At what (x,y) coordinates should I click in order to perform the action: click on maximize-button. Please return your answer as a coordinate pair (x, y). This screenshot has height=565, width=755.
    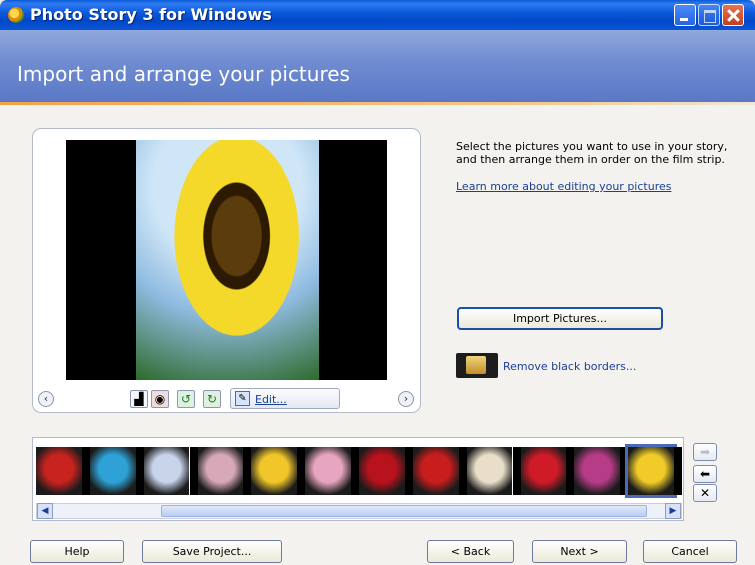
    Looking at the image, I should click on (709, 15).